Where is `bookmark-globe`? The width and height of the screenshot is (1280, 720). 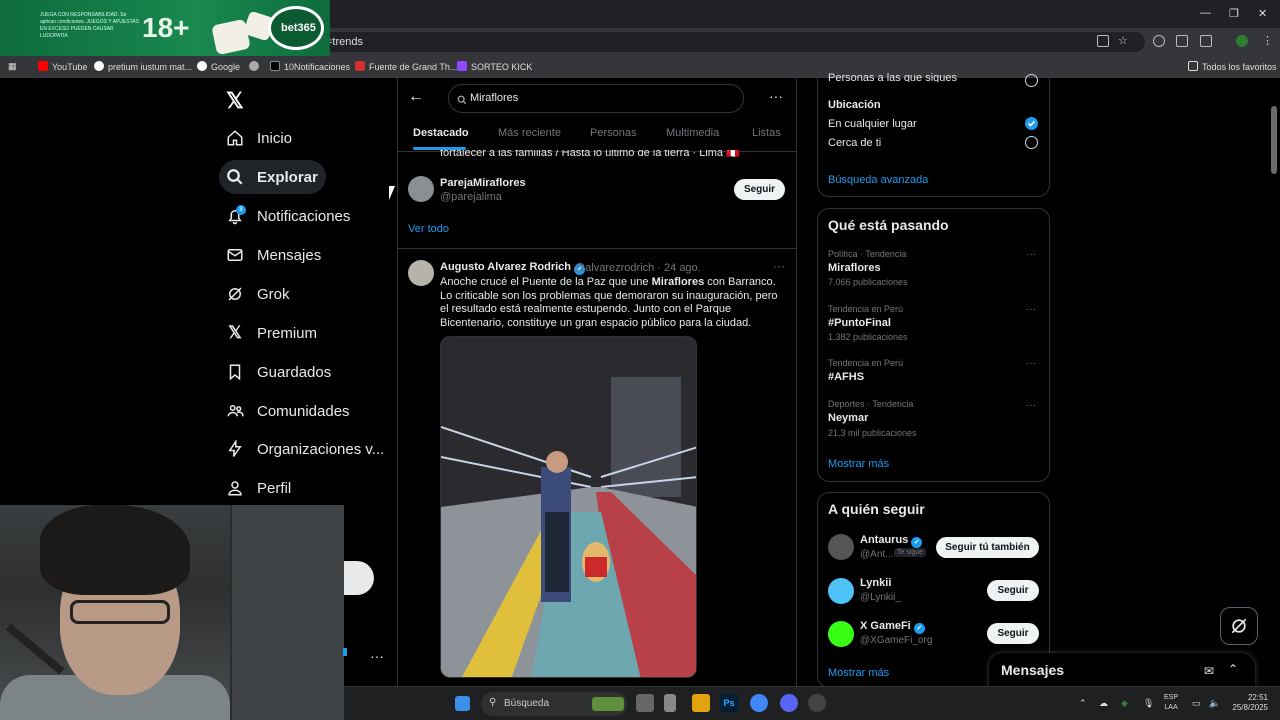 bookmark-globe is located at coordinates (256, 66).